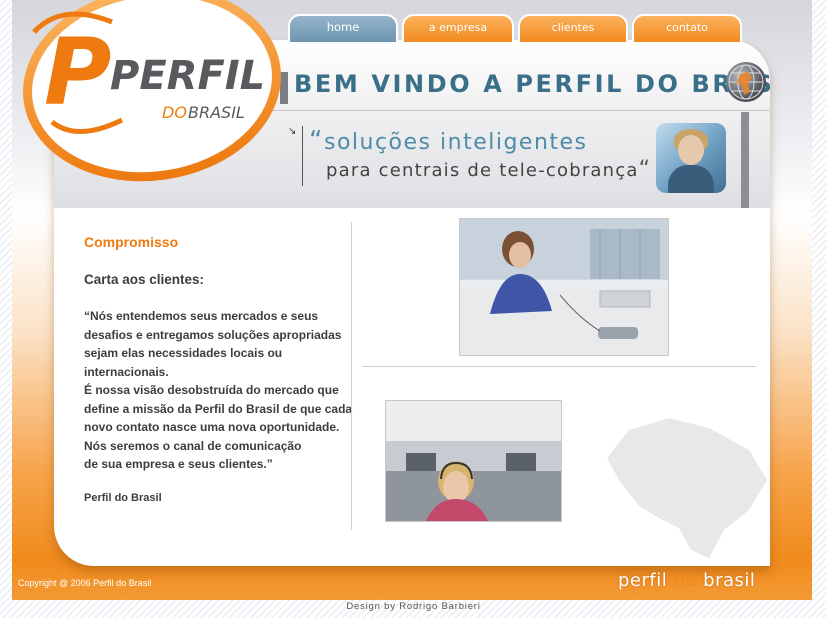 This screenshot has width=827, height=618. What do you see at coordinates (482, 170) in the screenshot?
I see `slogan-text-2: para centrais de tele-cobrança` at bounding box center [482, 170].